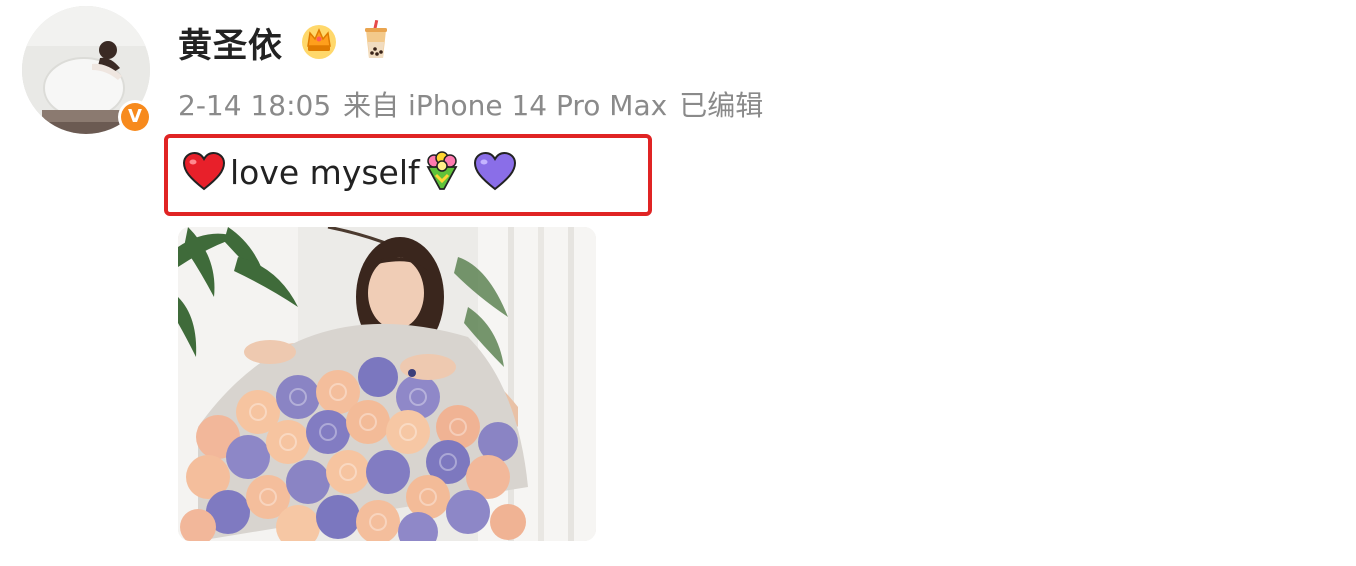 This screenshot has width=1356, height=566. Describe the element at coordinates (505, 105) in the screenshot. I see `post-source: 来自 iPhone 14 Pro Max` at that location.